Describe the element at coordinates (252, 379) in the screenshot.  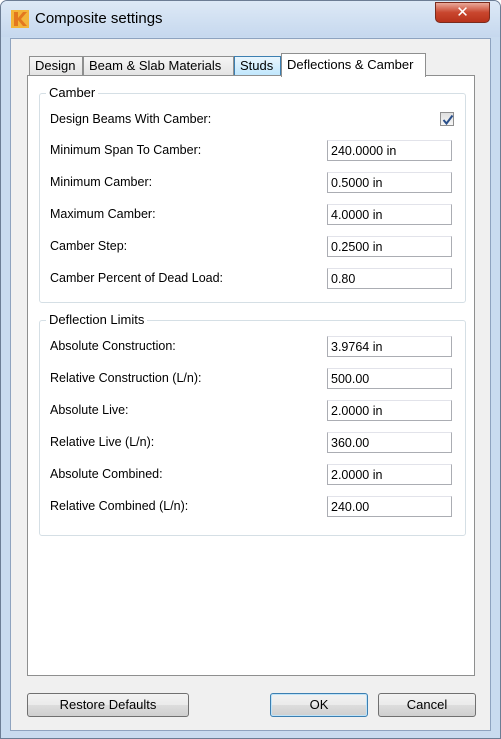
I see `relative-construction-row: Relative Construction (L/n):` at that location.